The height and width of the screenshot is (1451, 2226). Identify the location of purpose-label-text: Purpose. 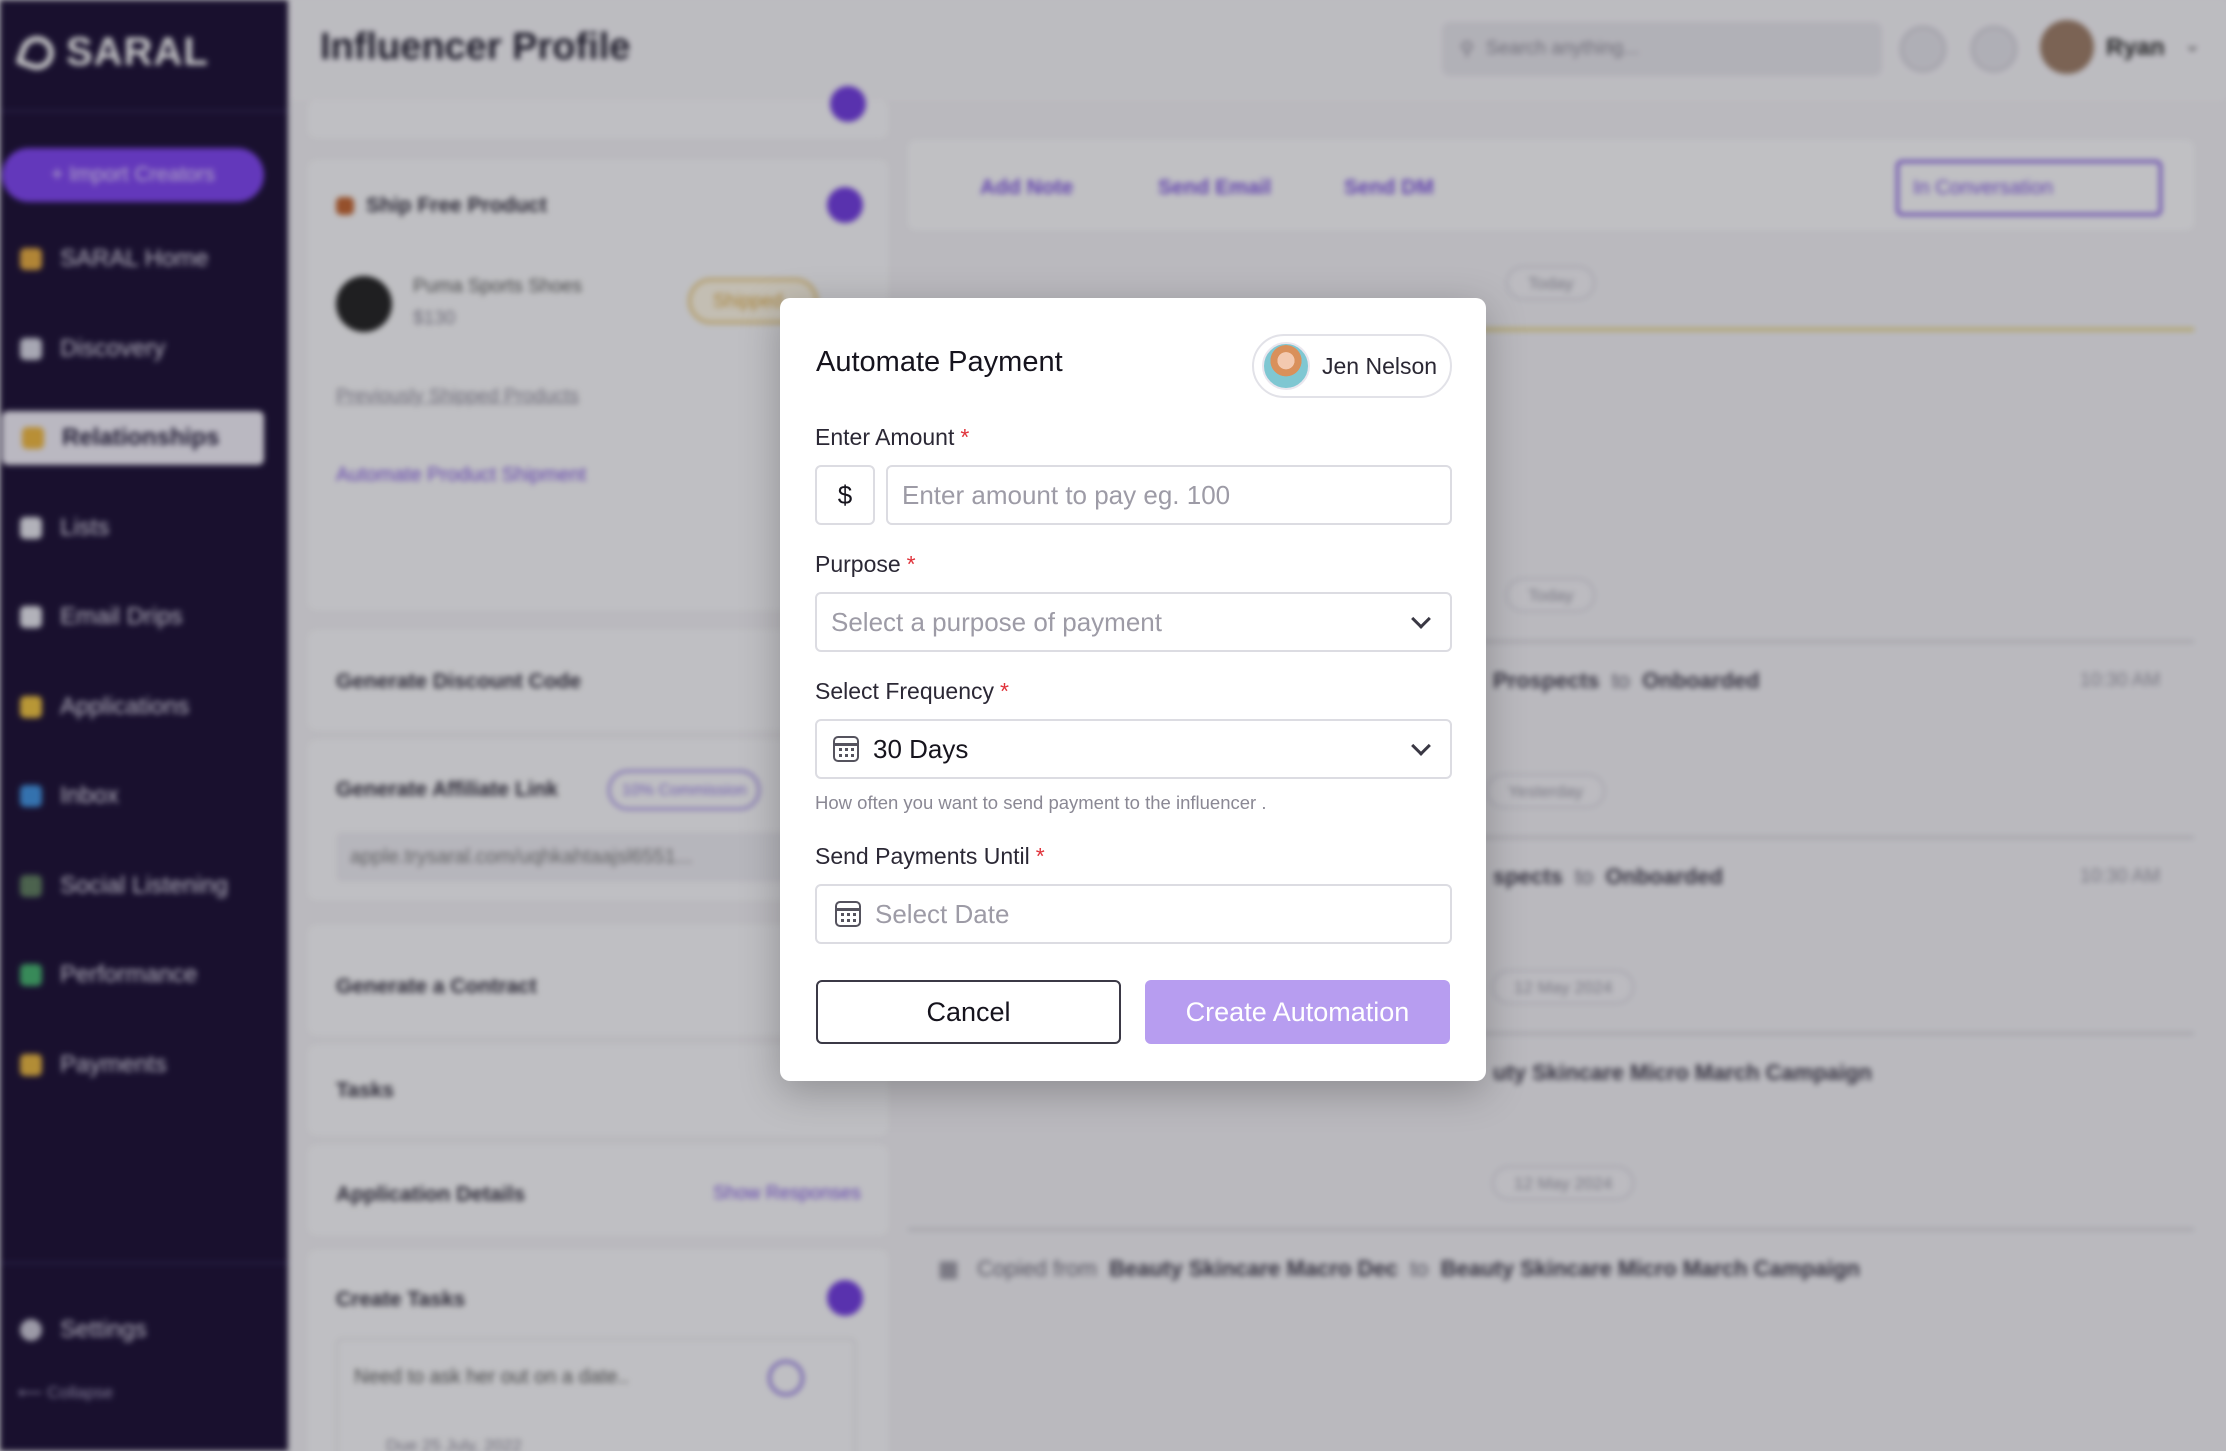
(858, 564).